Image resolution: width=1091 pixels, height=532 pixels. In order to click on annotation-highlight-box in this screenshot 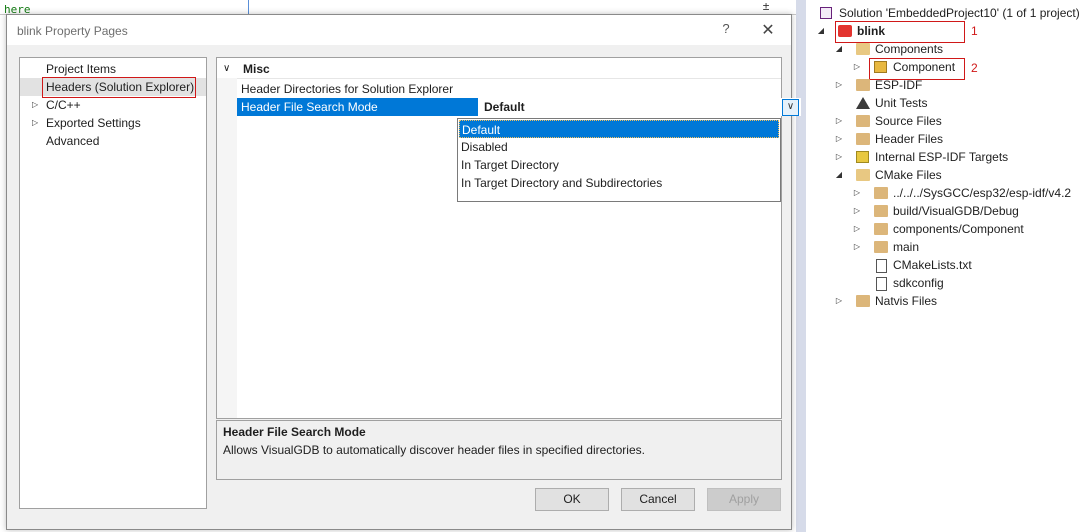, I will do `click(119, 87)`.